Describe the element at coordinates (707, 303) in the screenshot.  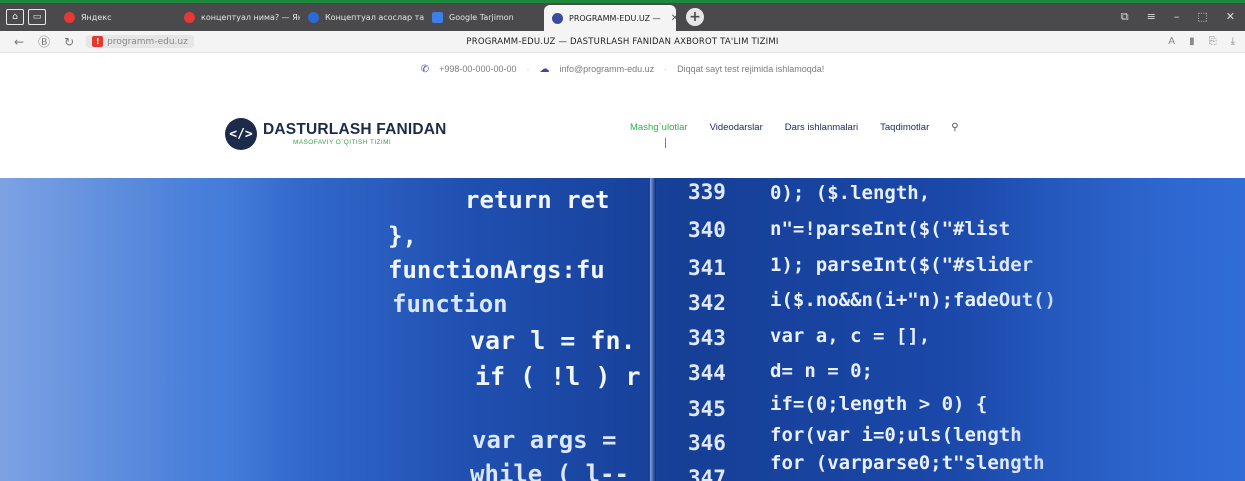
I see `line-number: 342` at that location.